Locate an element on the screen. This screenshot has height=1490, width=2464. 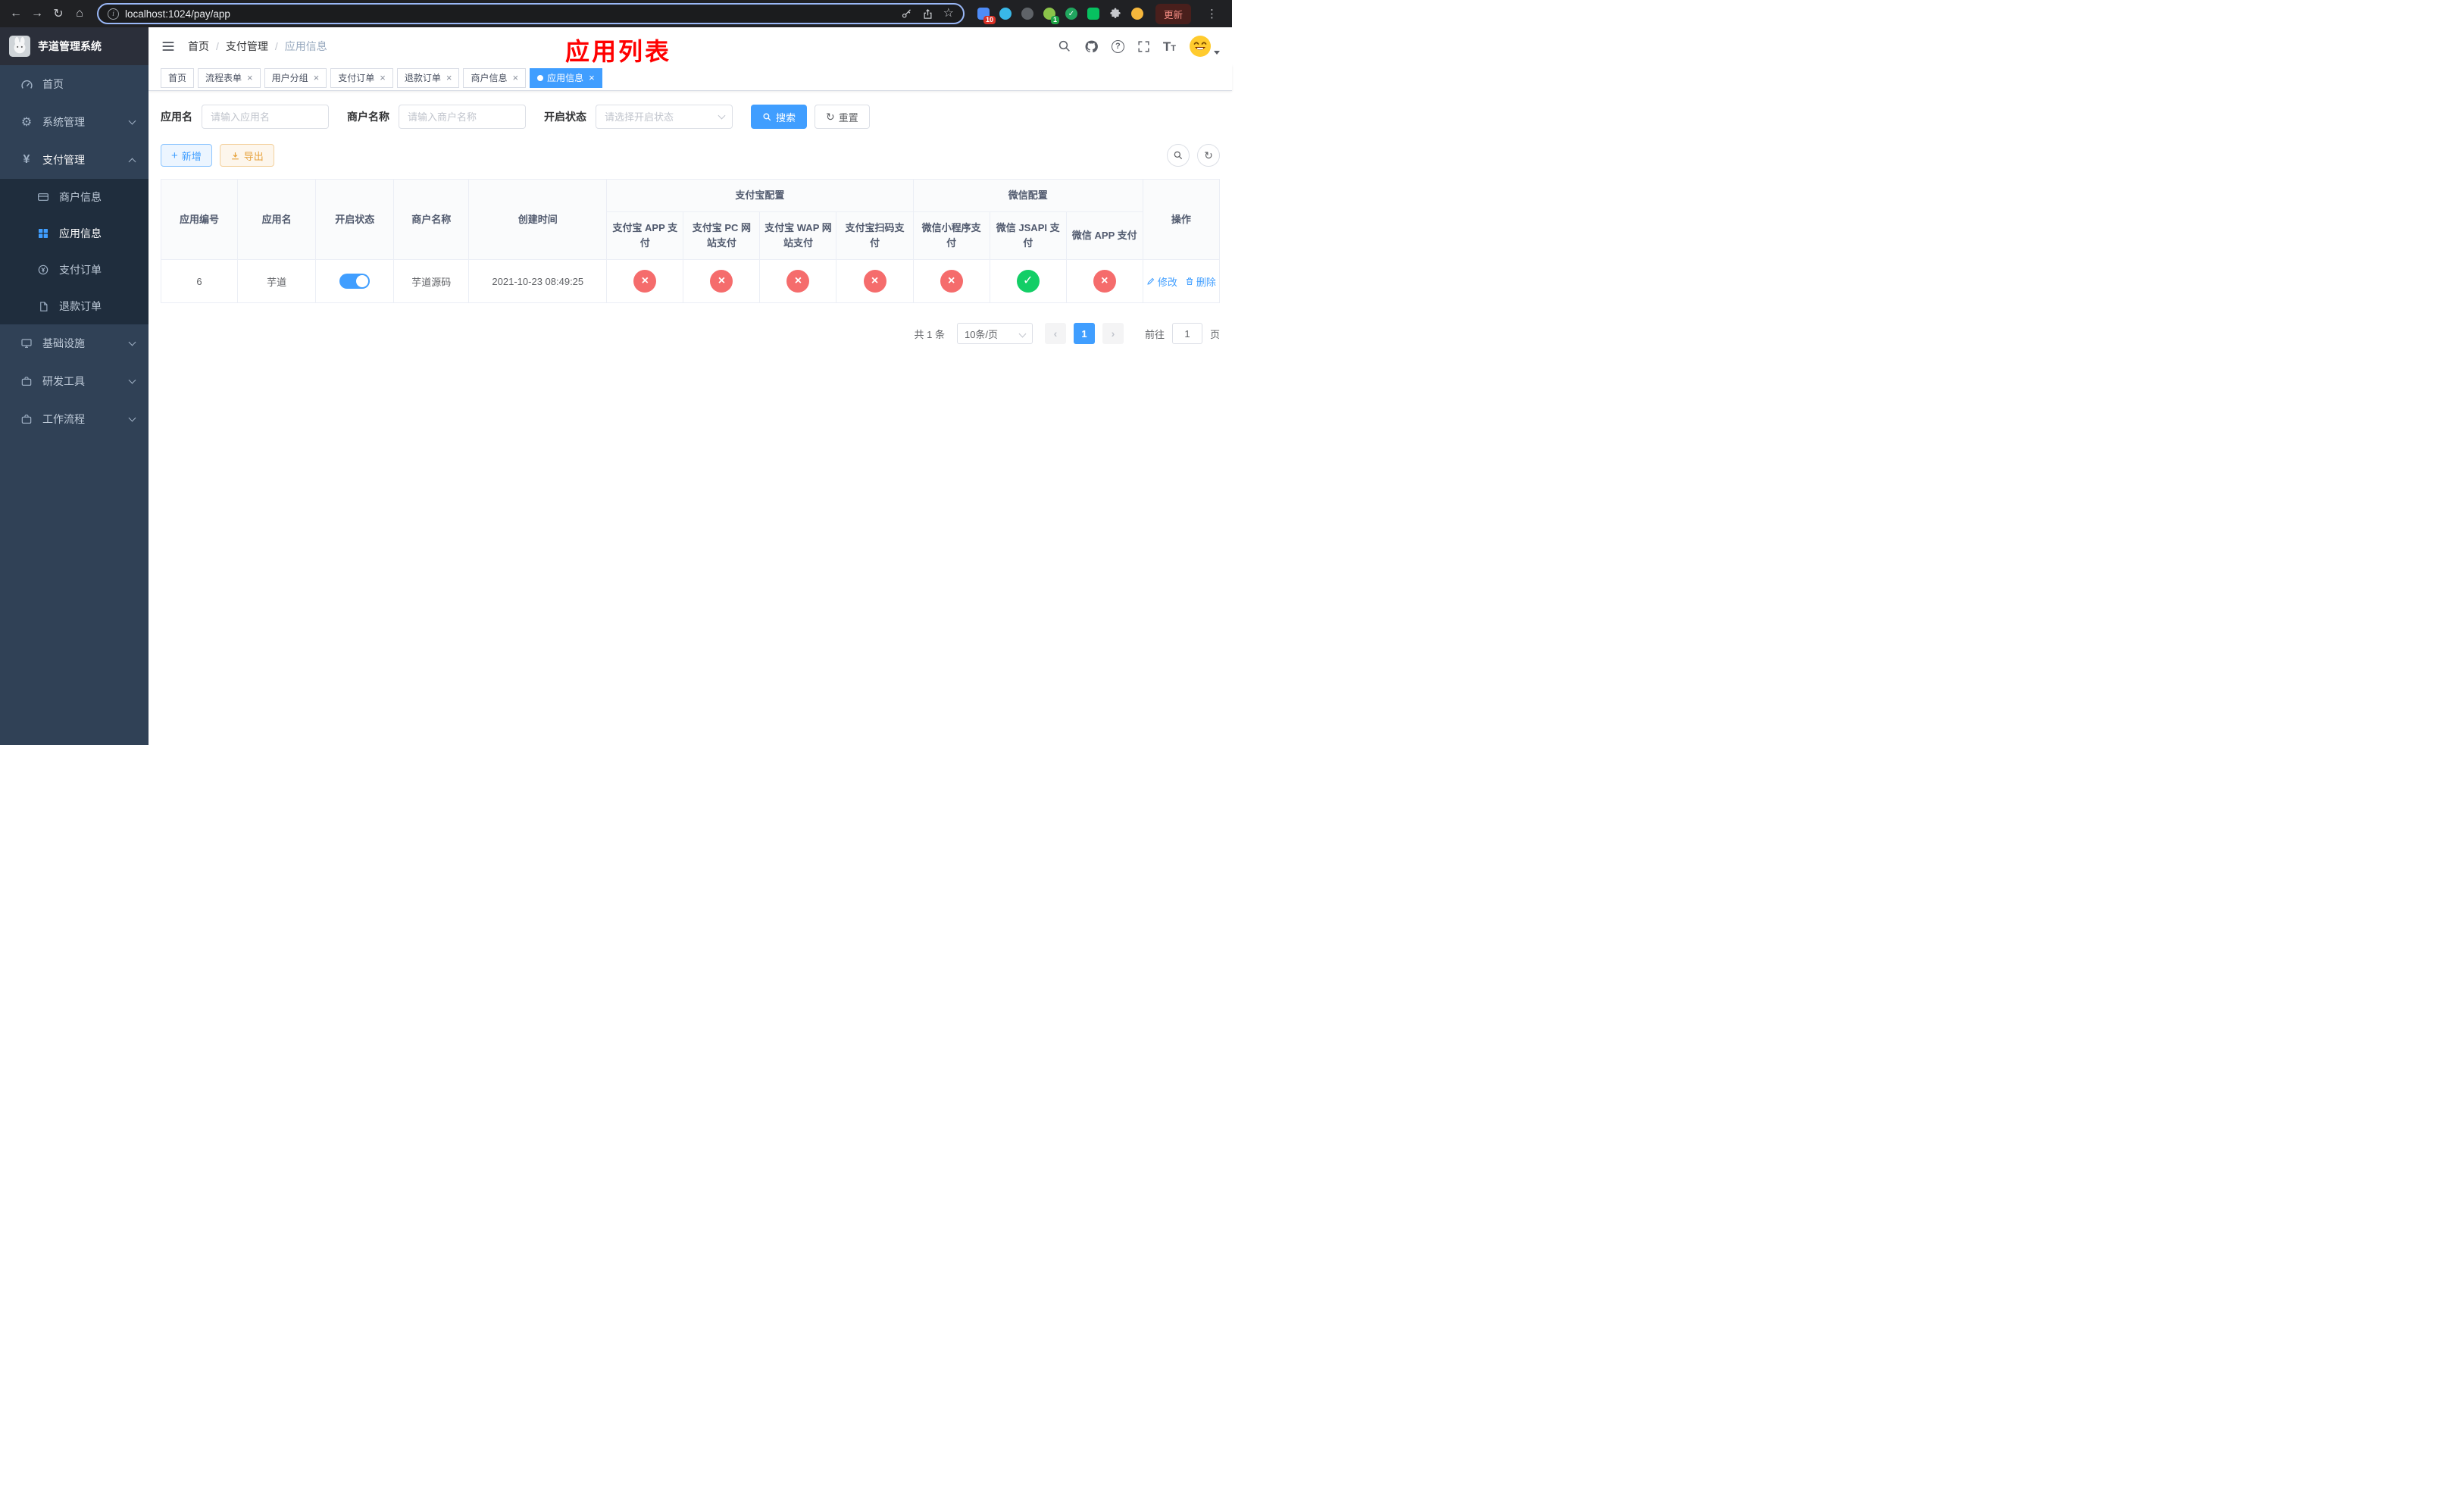
sidebar-item-pay-order: 支付订单 is located at coordinates (74, 270).